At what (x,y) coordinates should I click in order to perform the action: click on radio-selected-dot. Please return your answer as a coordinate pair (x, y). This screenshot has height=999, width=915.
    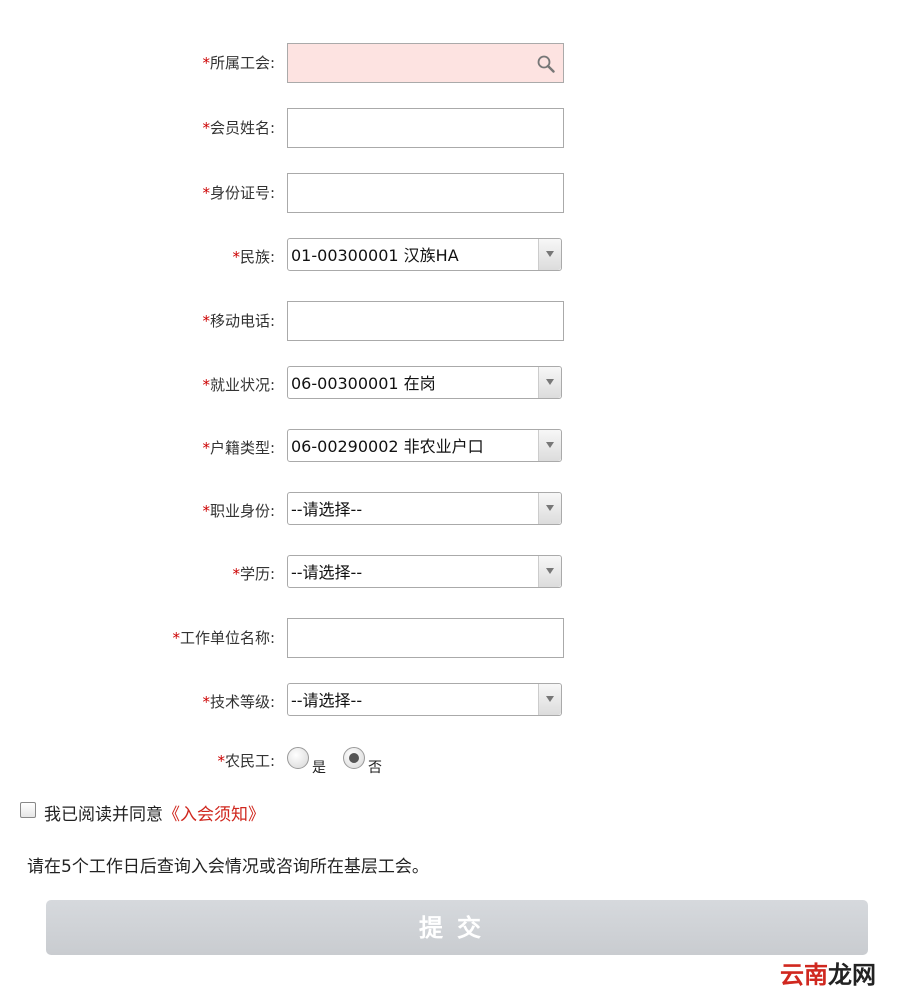
    Looking at the image, I should click on (354, 758).